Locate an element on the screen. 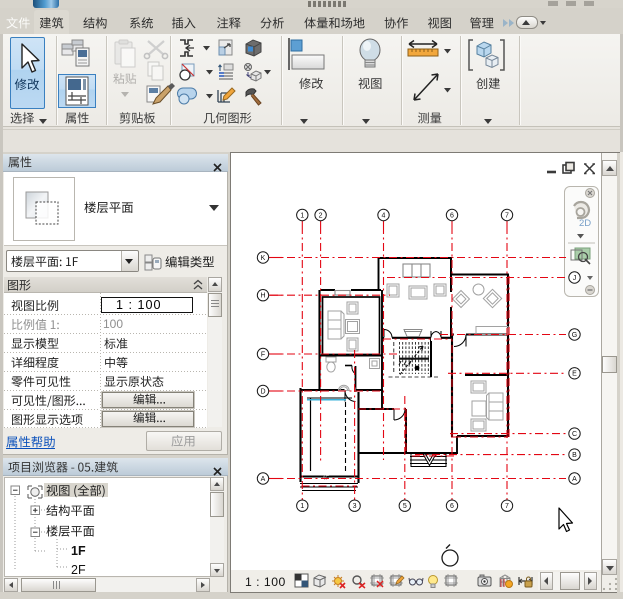 Image resolution: width=623 pixels, height=599 pixels. svg-text: G is located at coordinates (574, 335).